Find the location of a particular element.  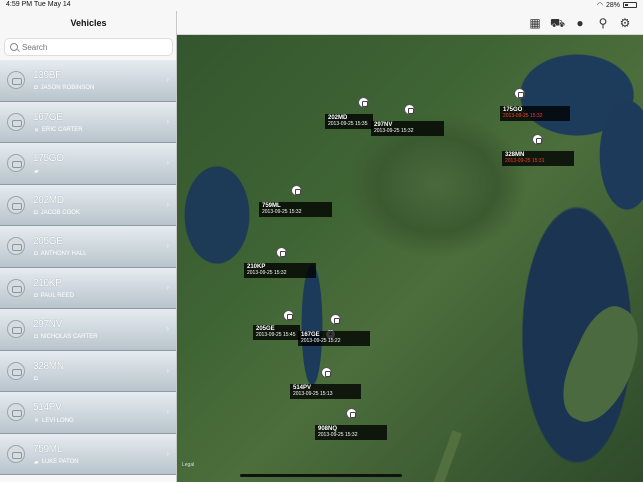

map-label-timestamp: 2013-09-25 15:35 is located at coordinates (348, 124).